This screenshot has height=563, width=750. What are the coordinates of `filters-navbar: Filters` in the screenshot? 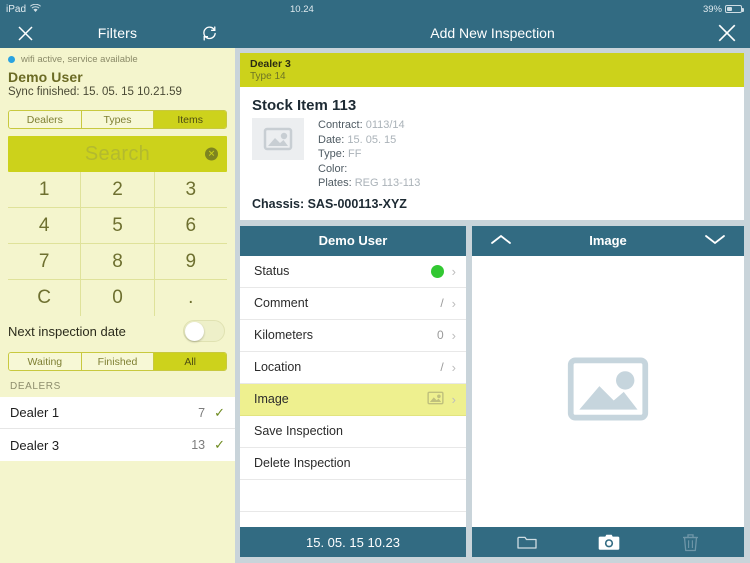 It's located at (117, 33).